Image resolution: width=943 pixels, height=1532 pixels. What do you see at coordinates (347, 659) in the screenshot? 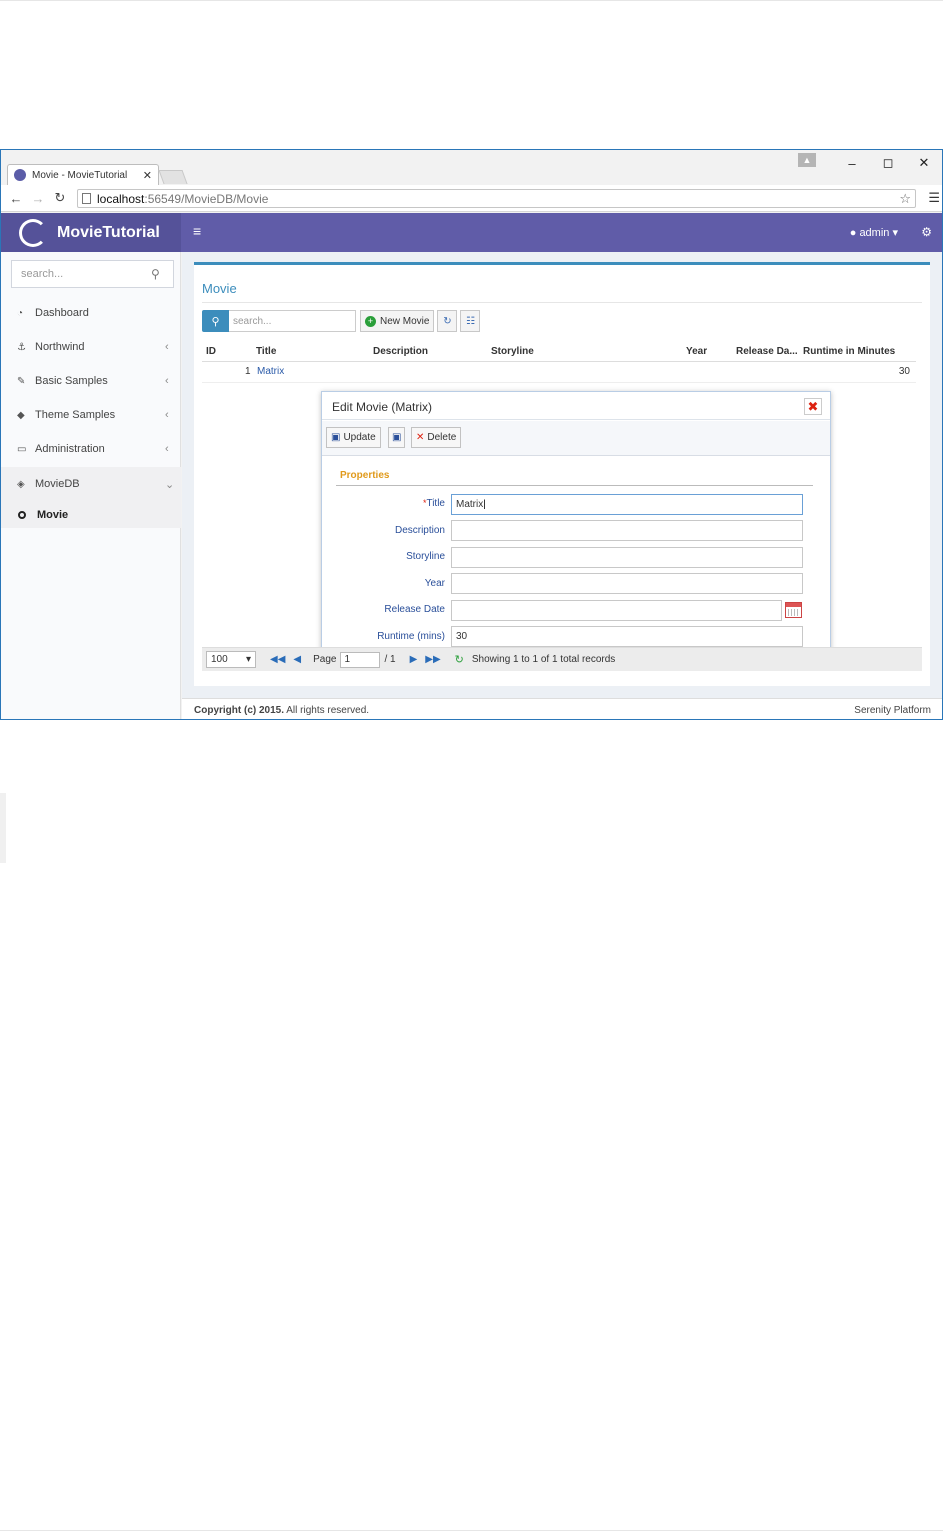
I see `page-number-value: 1` at bounding box center [347, 659].